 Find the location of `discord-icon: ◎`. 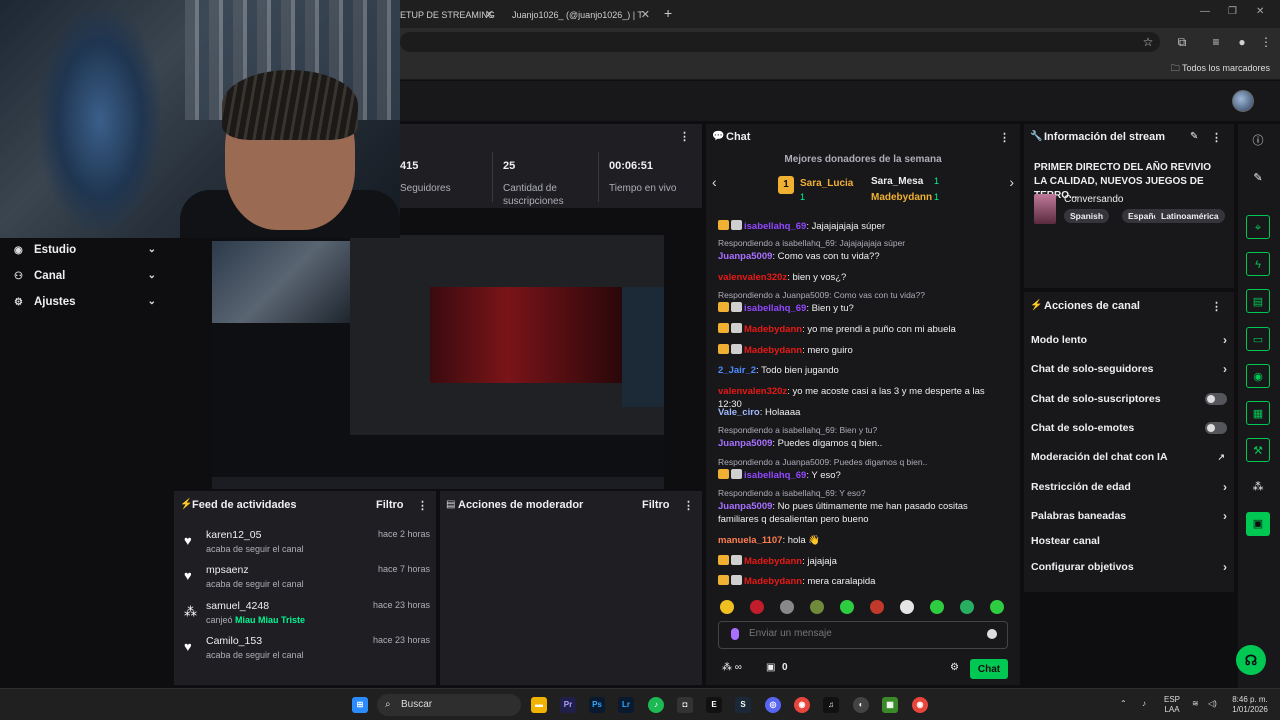

discord-icon: ◎ is located at coordinates (773, 705).